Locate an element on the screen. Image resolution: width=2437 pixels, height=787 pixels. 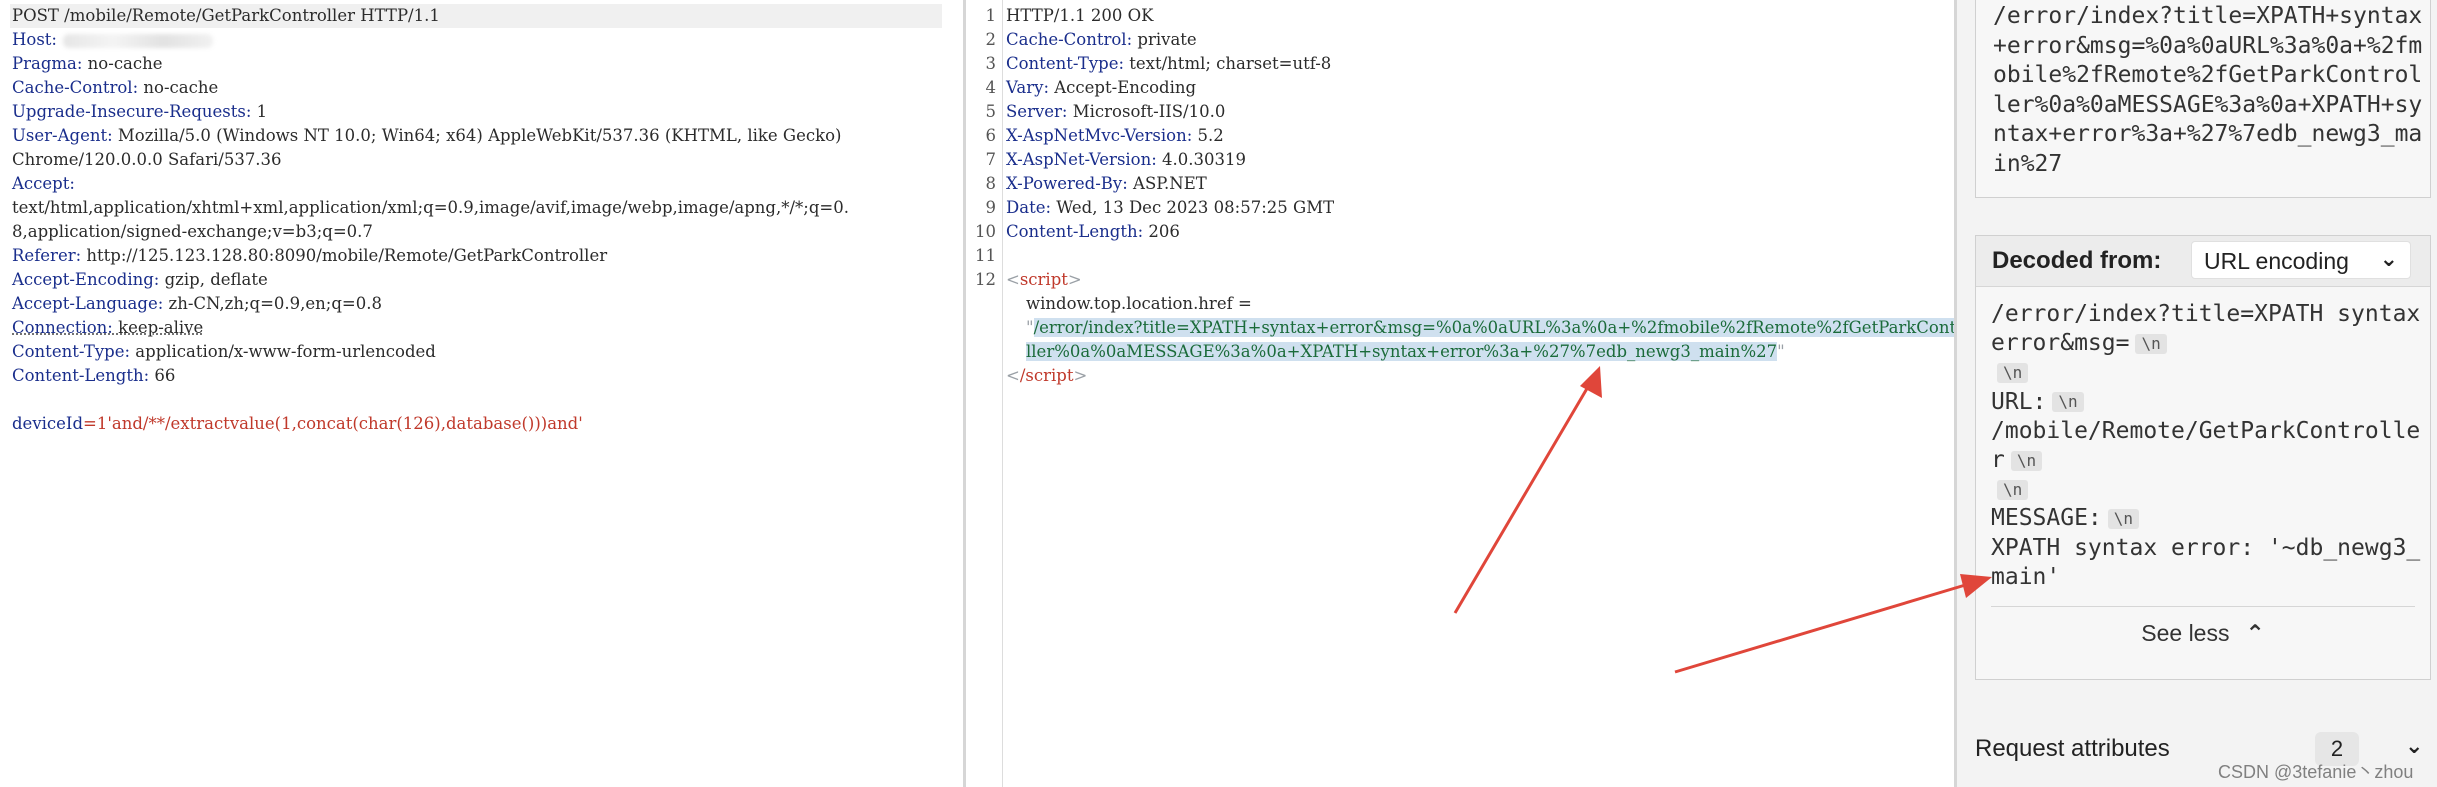
header-value: 1 is located at coordinates (259, 111).